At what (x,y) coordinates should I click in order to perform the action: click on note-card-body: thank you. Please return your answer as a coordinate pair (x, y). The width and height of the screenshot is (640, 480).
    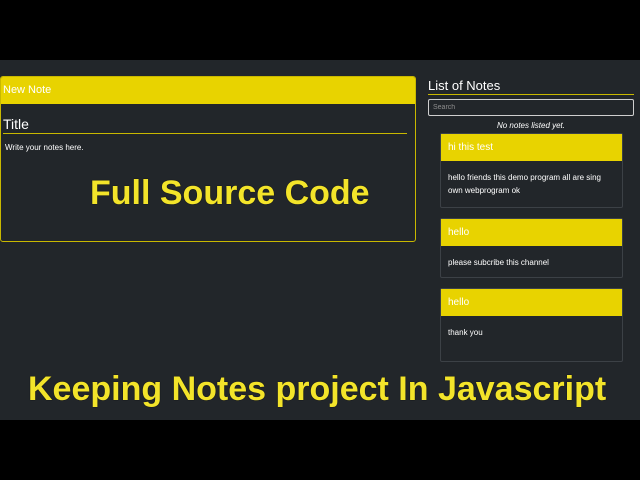
    Looking at the image, I should click on (465, 332).